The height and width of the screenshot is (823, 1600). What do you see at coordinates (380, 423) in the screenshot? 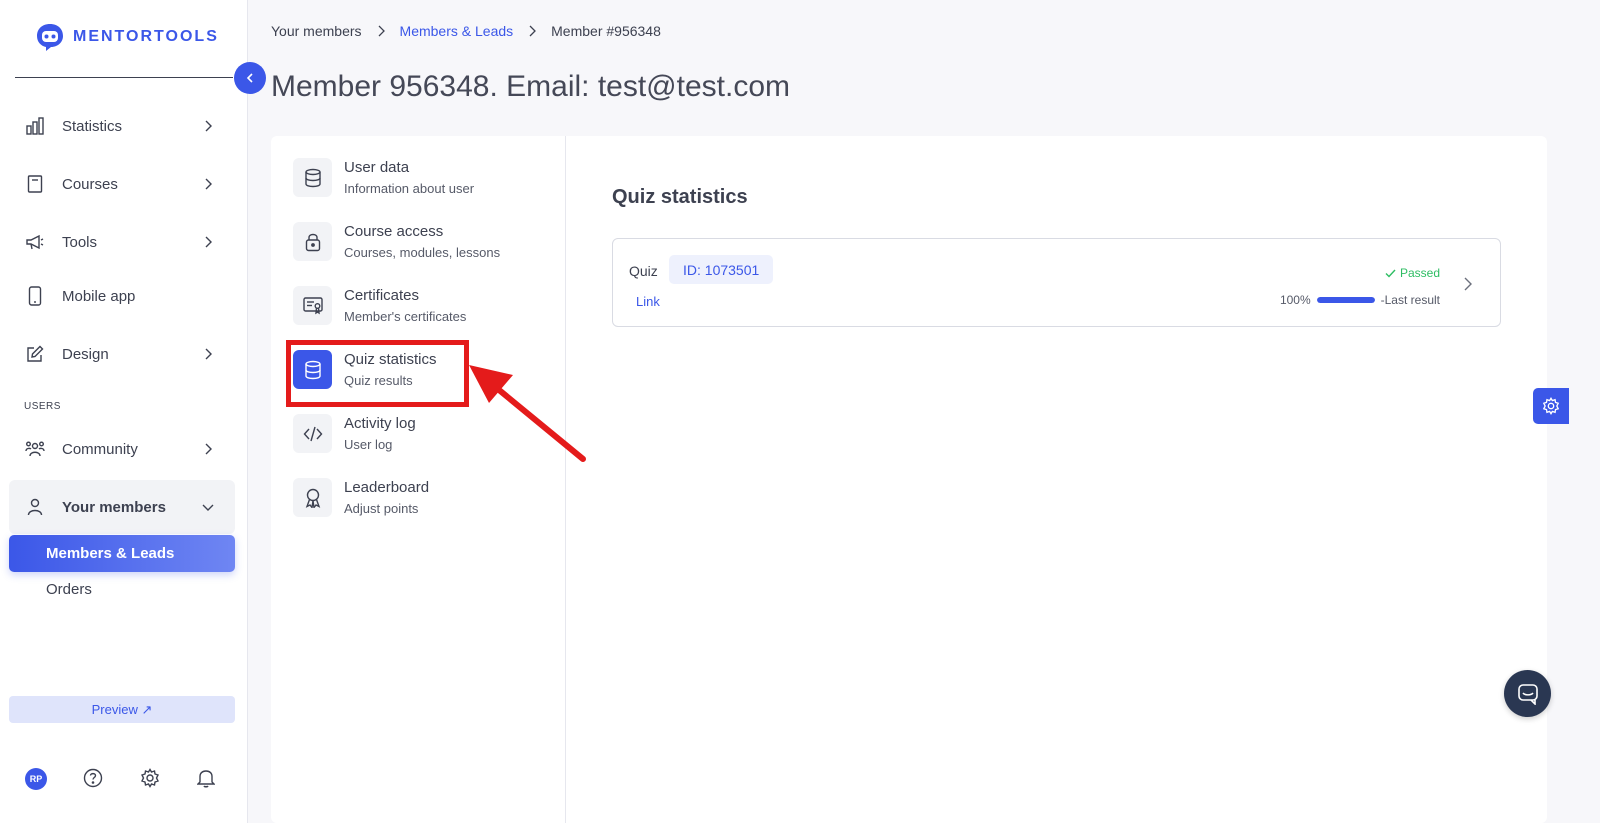
I see `tab-title: Activity log` at bounding box center [380, 423].